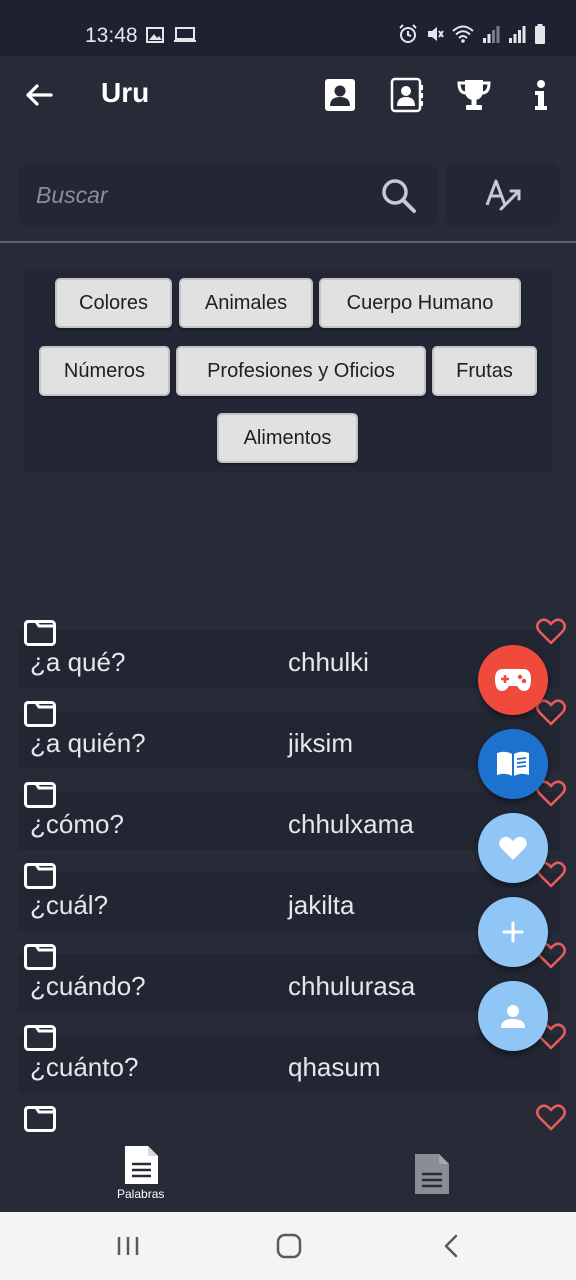 The height and width of the screenshot is (1280, 576). Describe the element at coordinates (320, 743) in the screenshot. I see `word-translation: jiksim` at that location.